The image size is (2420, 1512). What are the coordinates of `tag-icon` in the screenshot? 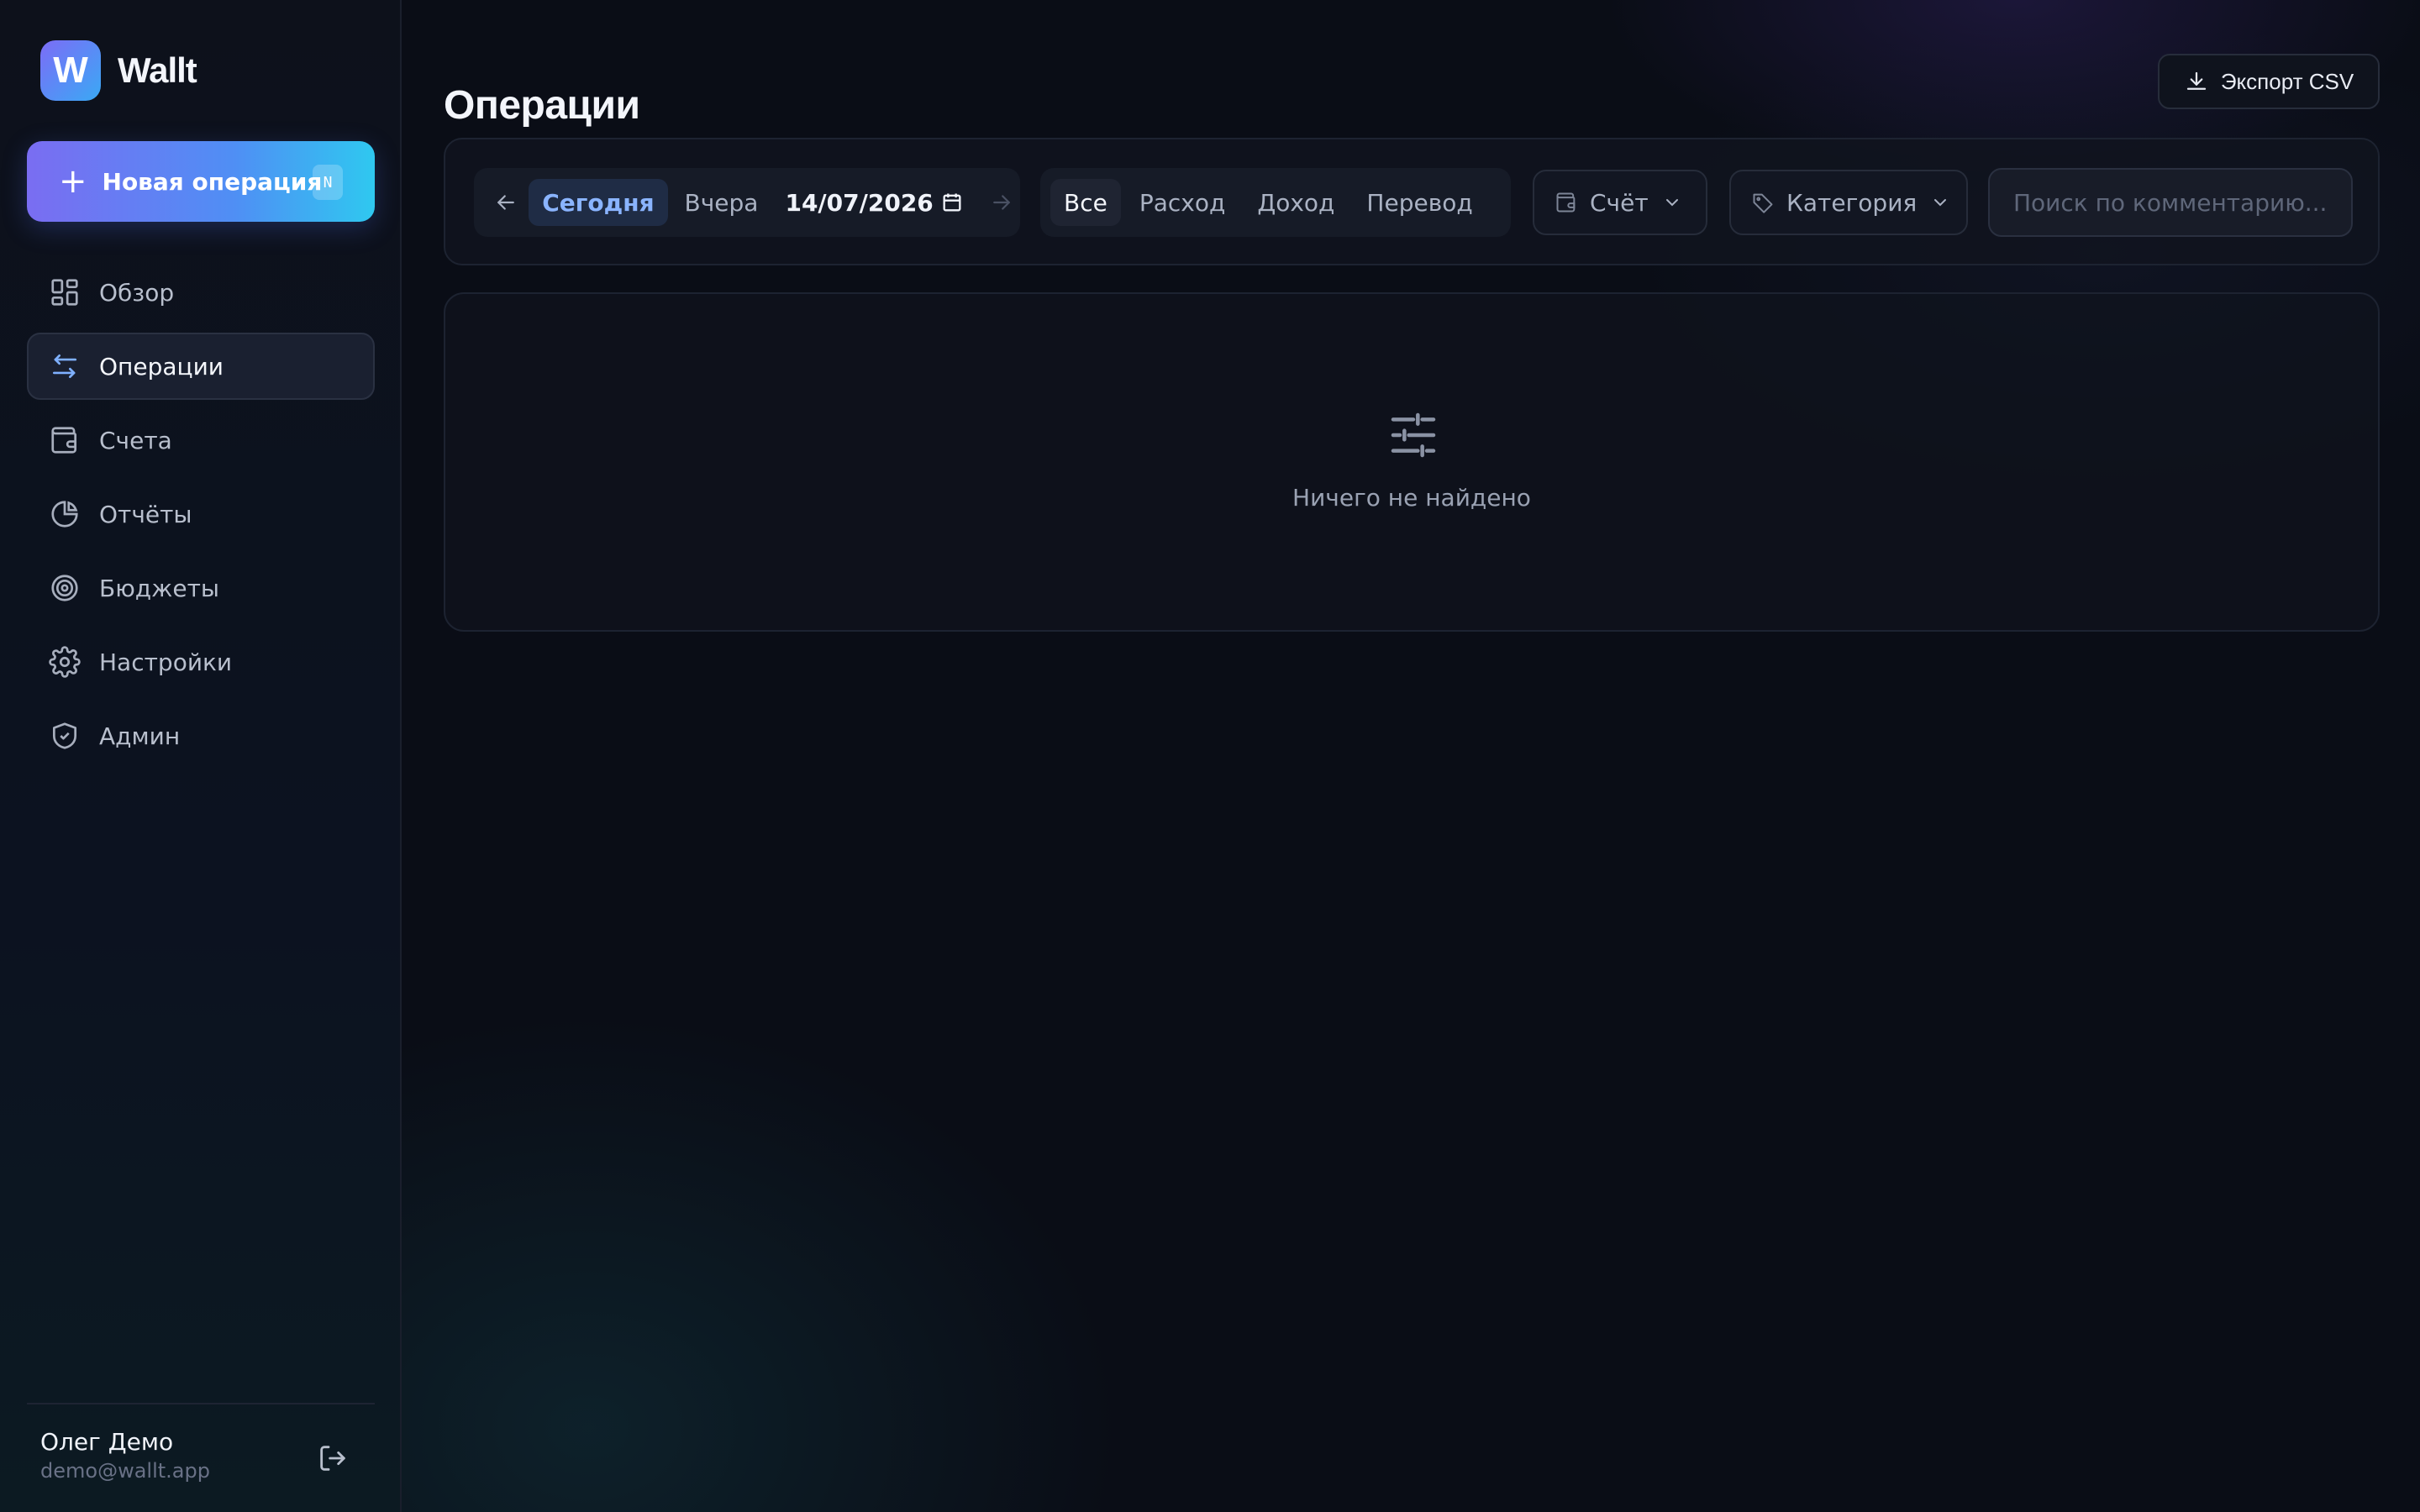 It's located at (1763, 203).